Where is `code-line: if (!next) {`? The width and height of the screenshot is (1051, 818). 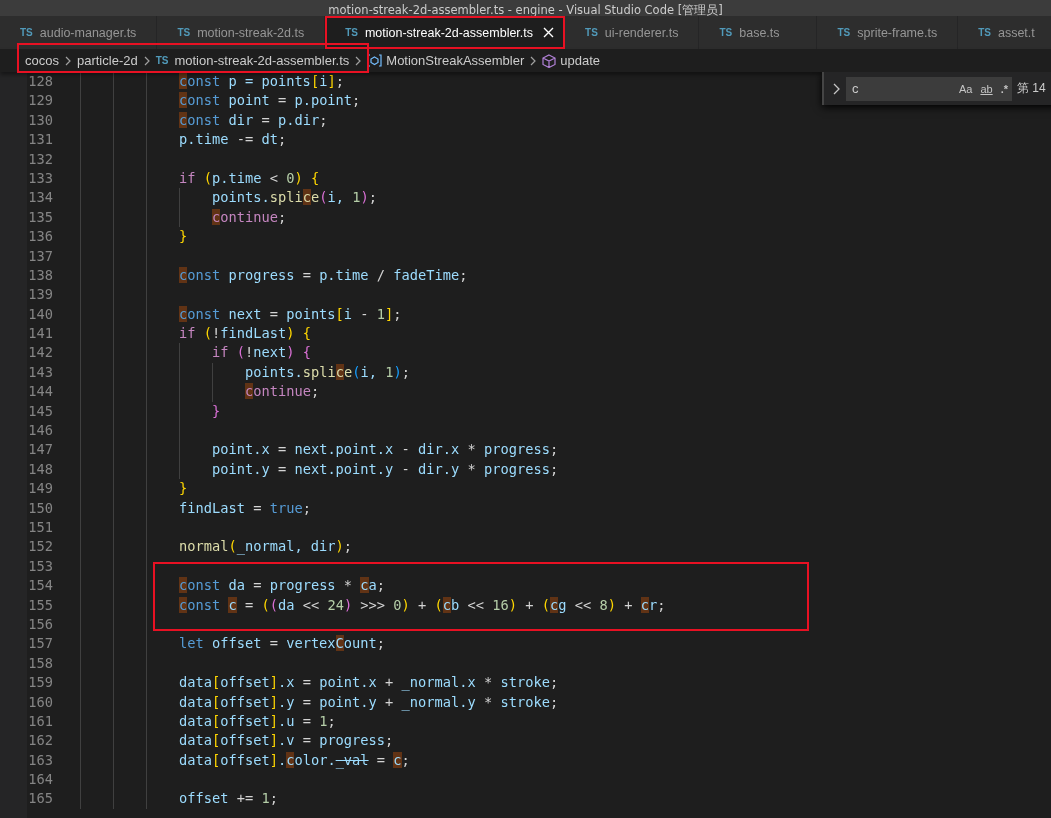
code-line: if (!next) { is located at coordinates (261, 353).